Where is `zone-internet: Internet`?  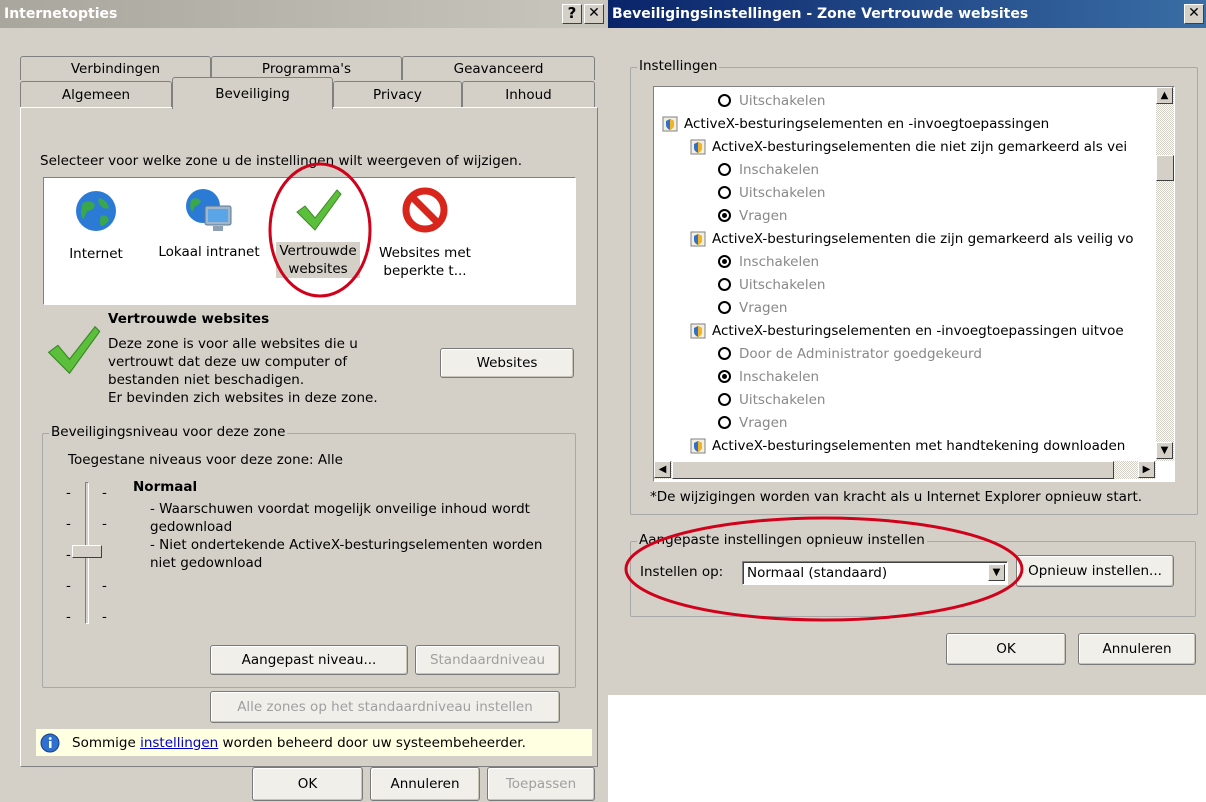 zone-internet: Internet is located at coordinates (96, 231).